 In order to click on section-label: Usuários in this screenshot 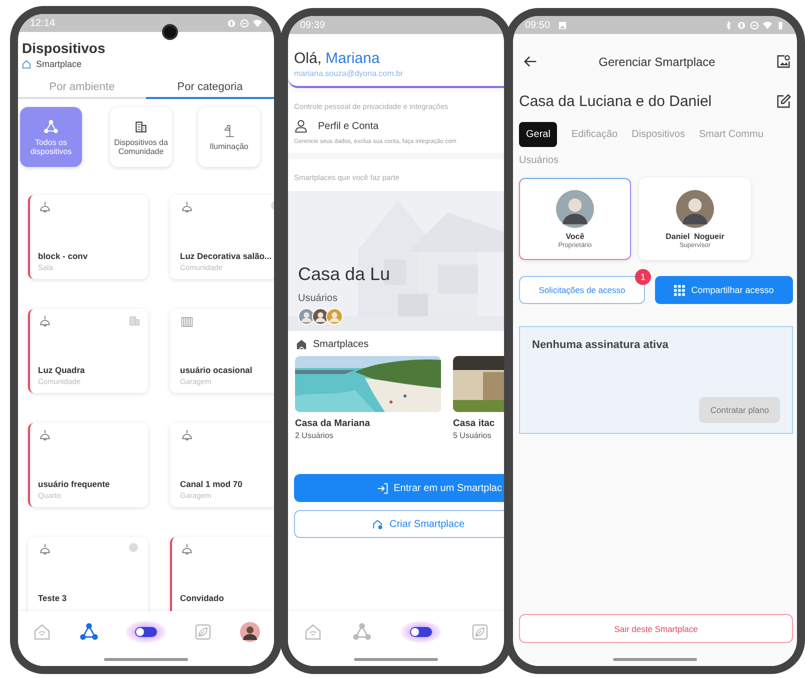, I will do `click(539, 160)`.